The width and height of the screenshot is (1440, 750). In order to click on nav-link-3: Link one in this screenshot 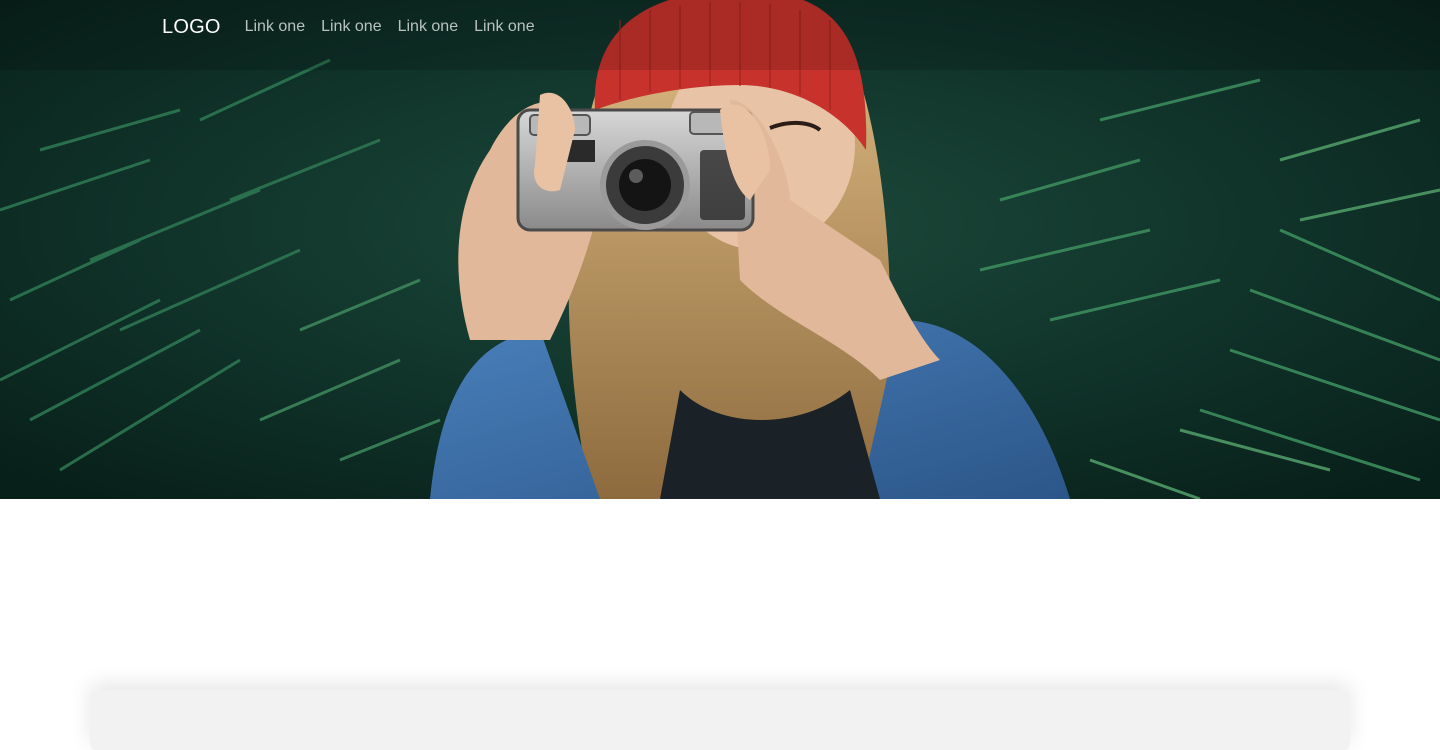, I will do `click(428, 27)`.